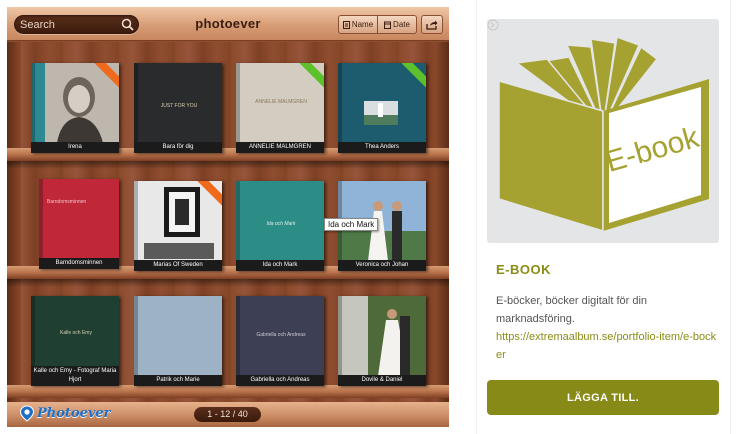 This screenshot has width=748, height=434. Describe the element at coordinates (178, 380) in the screenshot. I see `book-label: Patrik och Marie` at that location.